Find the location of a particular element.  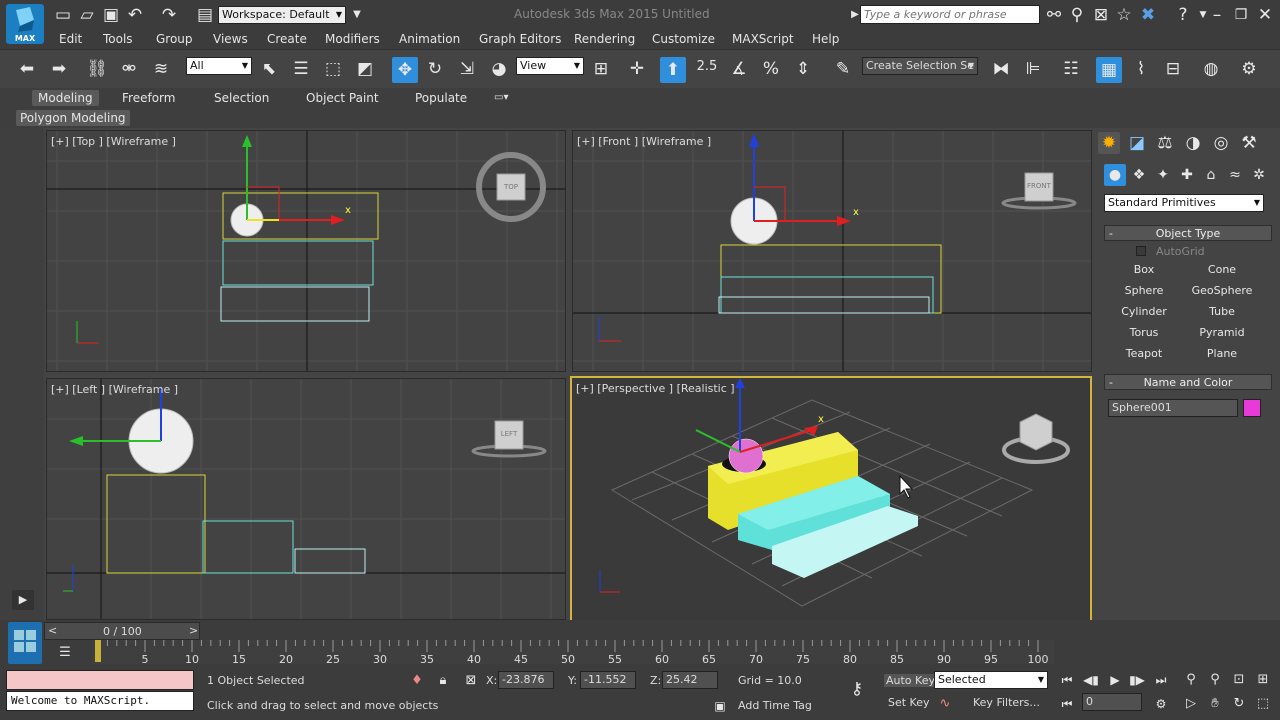

menu-group: Group is located at coordinates (174, 39).